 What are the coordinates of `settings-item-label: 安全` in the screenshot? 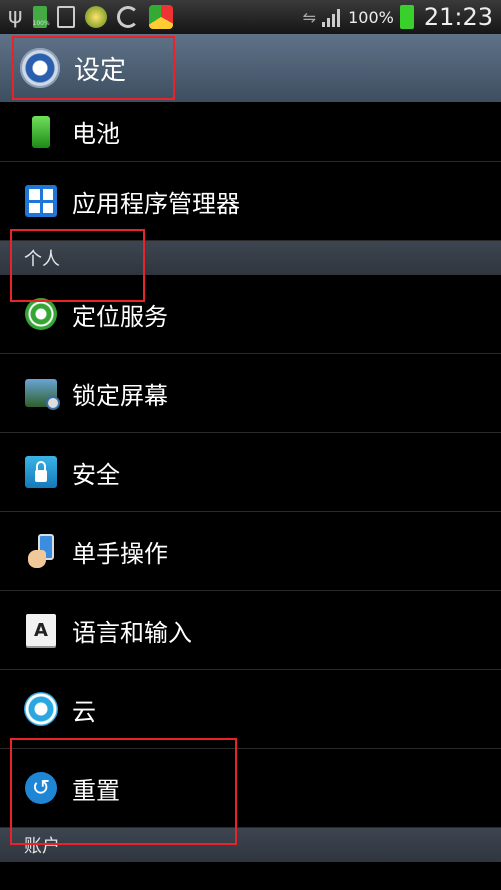 It's located at (96, 474).